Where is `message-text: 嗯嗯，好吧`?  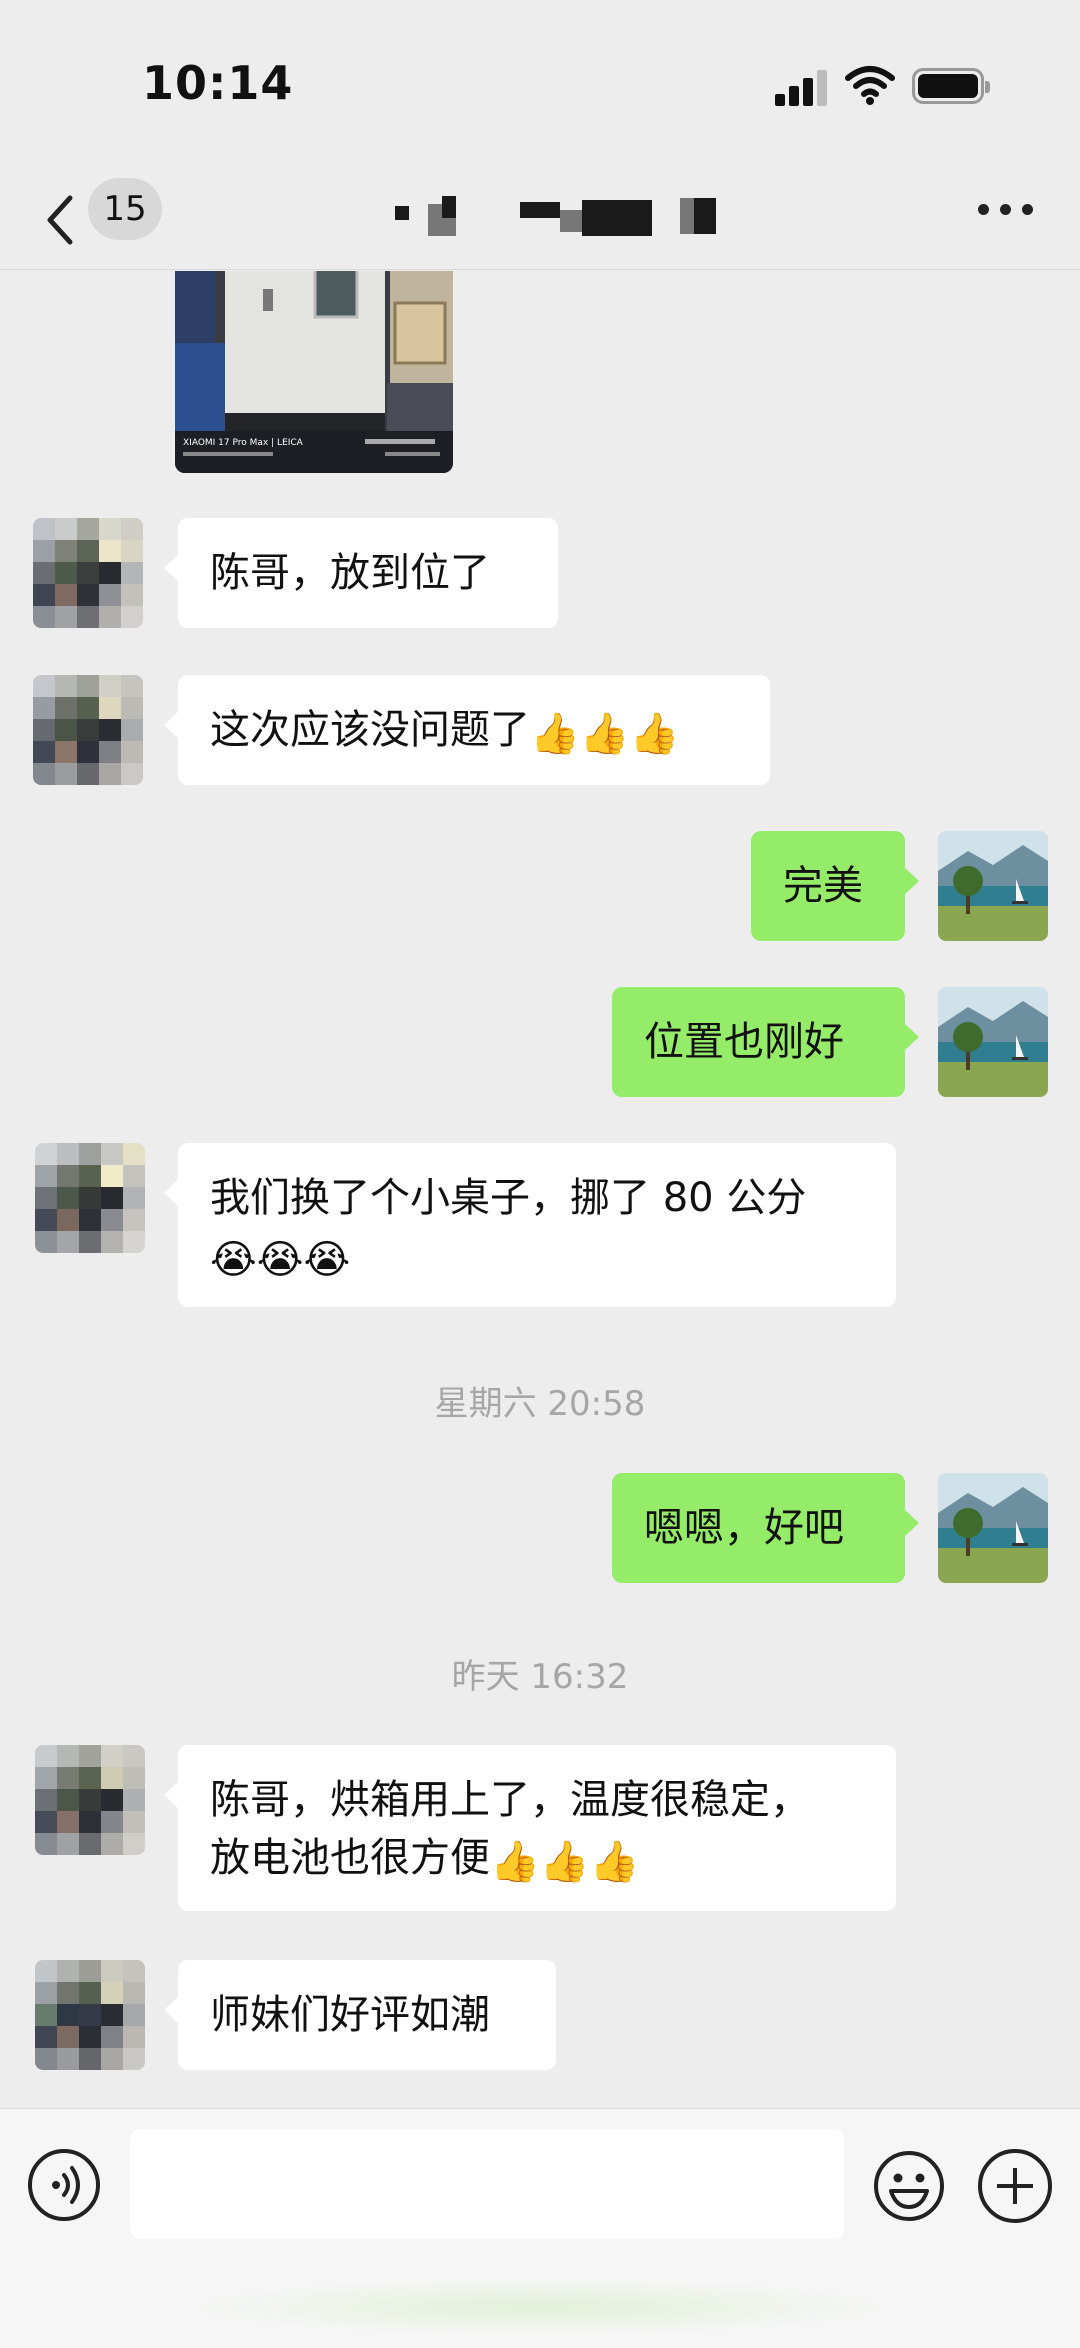
message-text: 嗯嗯，好吧 is located at coordinates (744, 1528).